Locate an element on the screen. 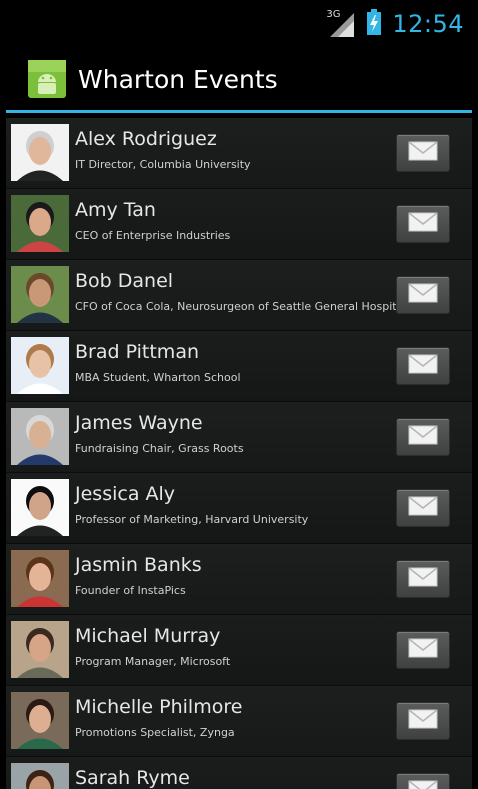 Image resolution: width=478 pixels, height=789 pixels. contact-title: Program Manager, Microsoft is located at coordinates (153, 661).